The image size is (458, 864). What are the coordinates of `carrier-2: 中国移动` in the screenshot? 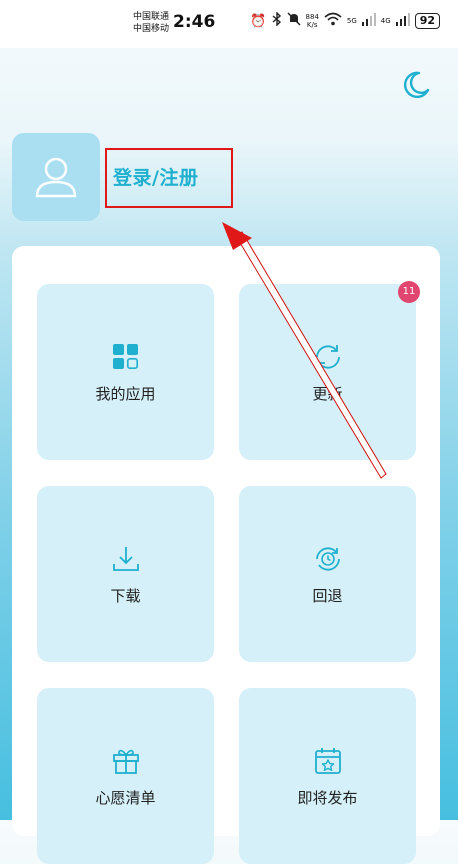 It's located at (151, 29).